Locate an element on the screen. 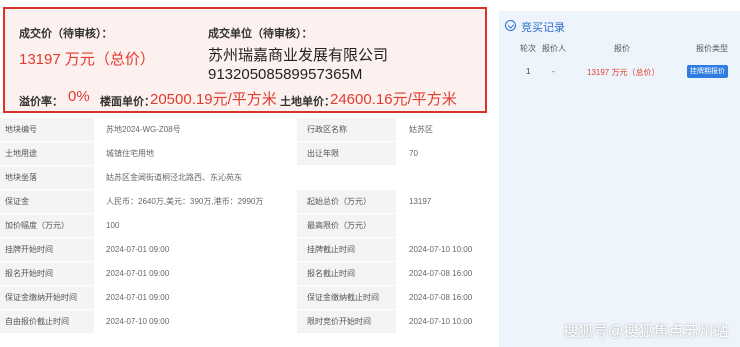 The width and height of the screenshot is (740, 347). field-label: 保证金 is located at coordinates (47, 201).